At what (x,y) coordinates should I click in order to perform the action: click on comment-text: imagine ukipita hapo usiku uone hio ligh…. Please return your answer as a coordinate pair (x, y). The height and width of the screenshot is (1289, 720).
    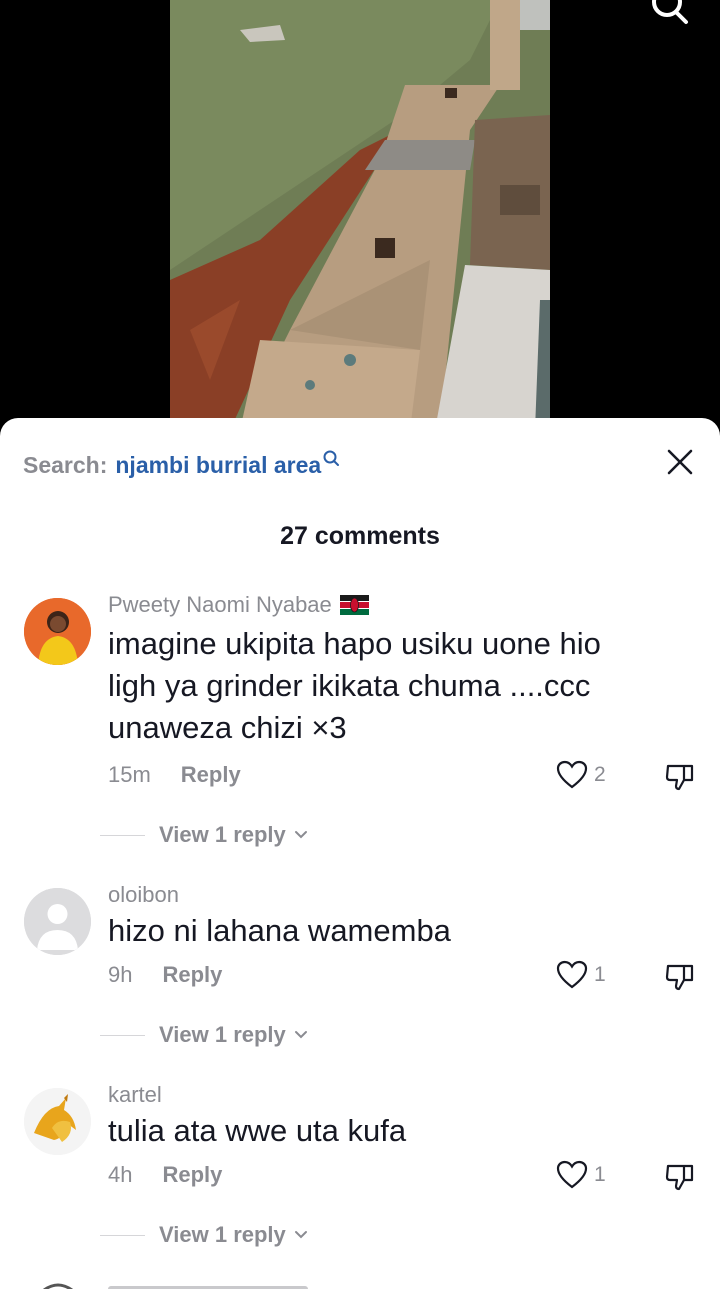
    Looking at the image, I should click on (398, 686).